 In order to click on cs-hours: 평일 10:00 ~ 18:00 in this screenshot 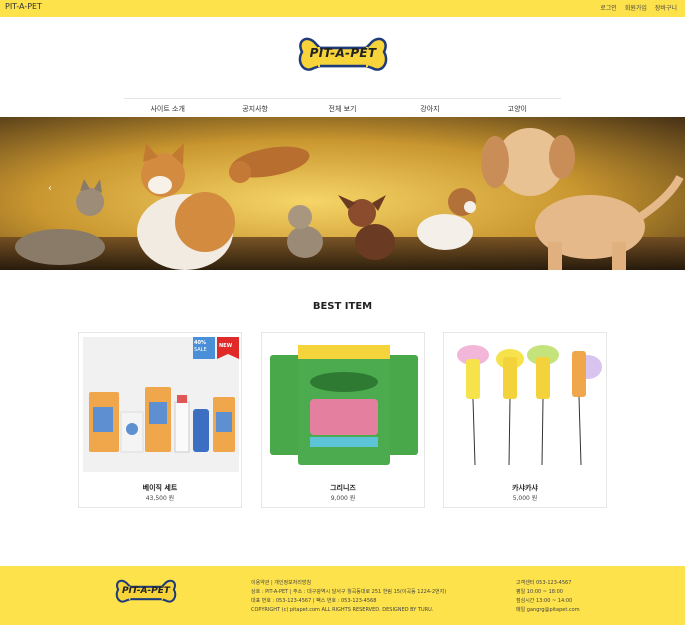, I will do `click(539, 592)`.